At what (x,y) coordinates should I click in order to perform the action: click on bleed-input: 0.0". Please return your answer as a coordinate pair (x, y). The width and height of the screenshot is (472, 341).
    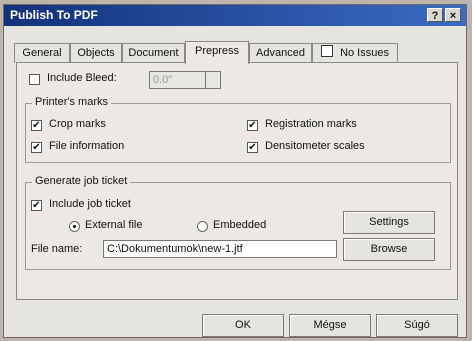
    Looking at the image, I should click on (178, 80).